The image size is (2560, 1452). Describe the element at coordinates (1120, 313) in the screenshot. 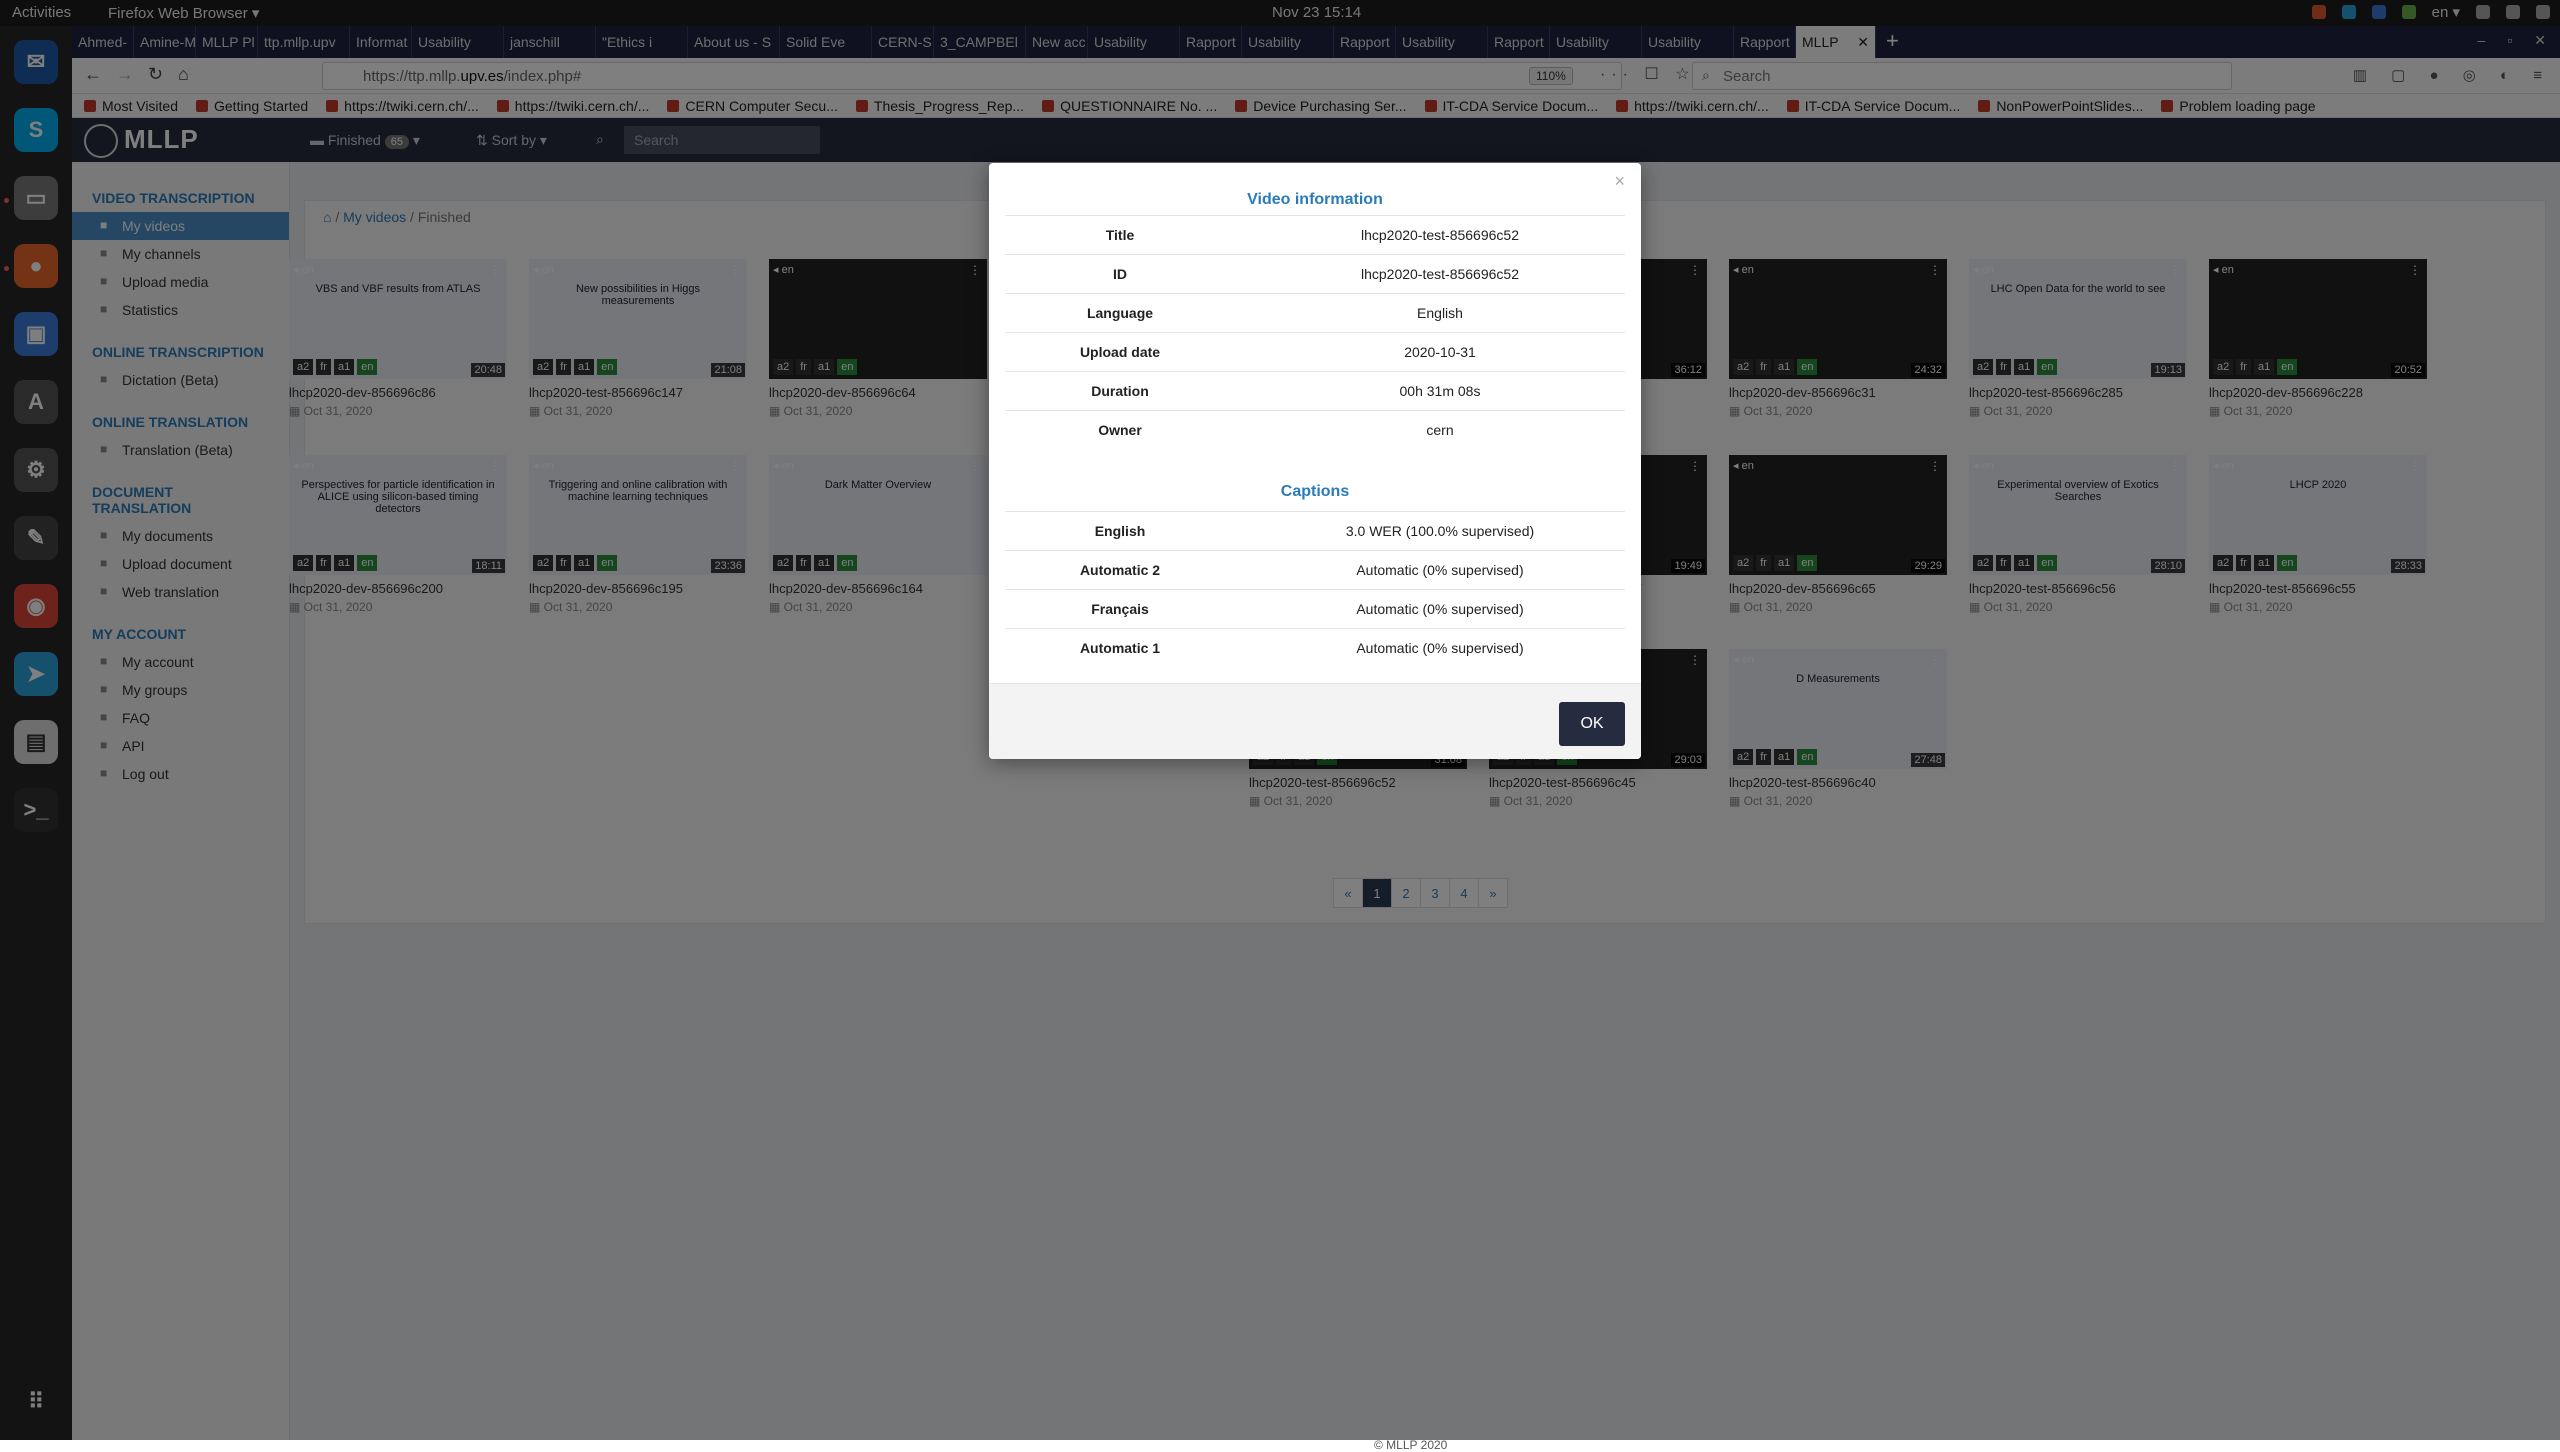

I see `info-key: Language` at that location.